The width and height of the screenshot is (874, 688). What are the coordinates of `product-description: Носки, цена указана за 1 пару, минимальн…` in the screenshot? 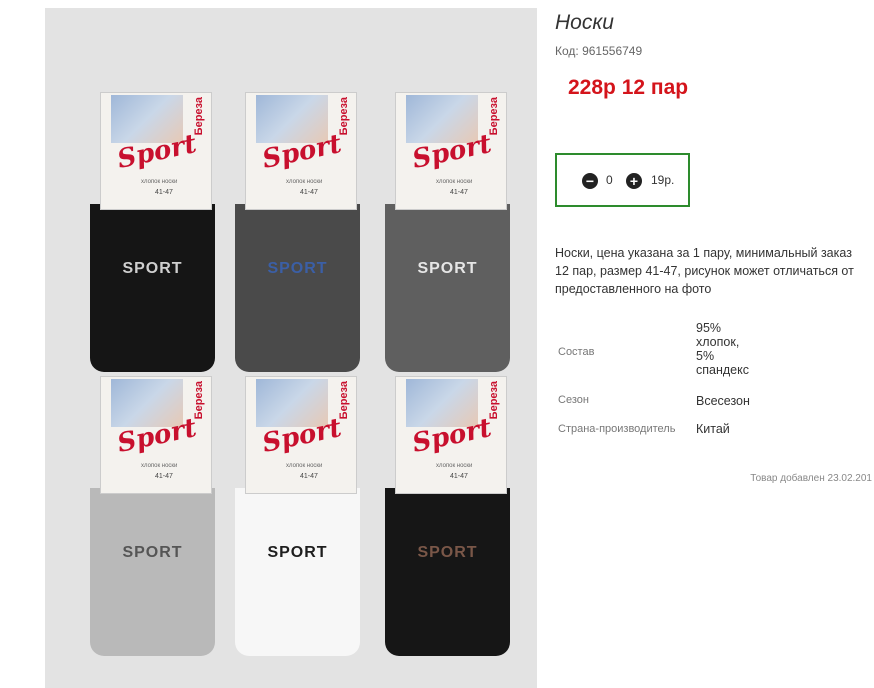 It's located at (704, 271).